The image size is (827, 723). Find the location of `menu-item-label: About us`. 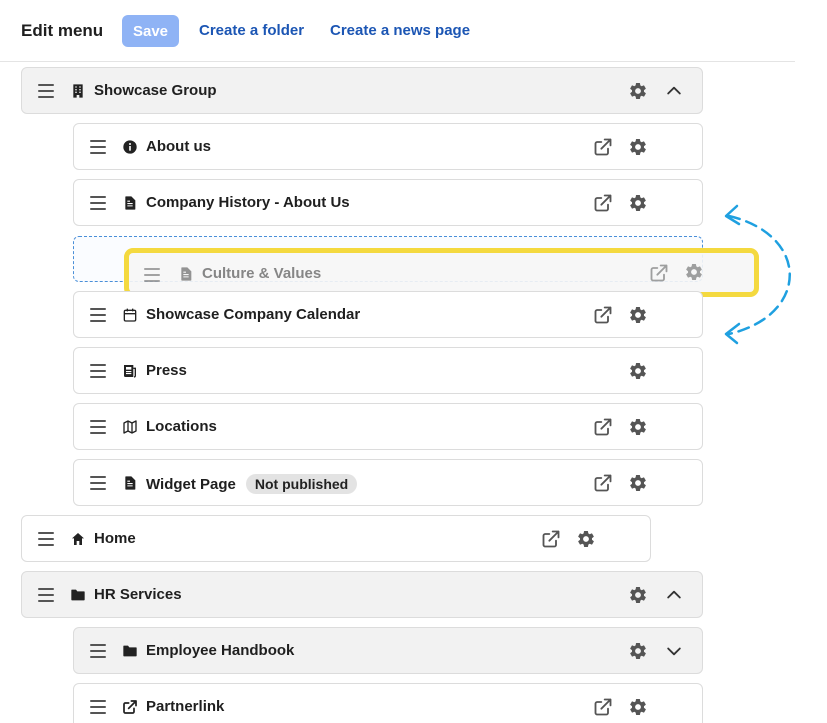

menu-item-label: About us is located at coordinates (178, 146).